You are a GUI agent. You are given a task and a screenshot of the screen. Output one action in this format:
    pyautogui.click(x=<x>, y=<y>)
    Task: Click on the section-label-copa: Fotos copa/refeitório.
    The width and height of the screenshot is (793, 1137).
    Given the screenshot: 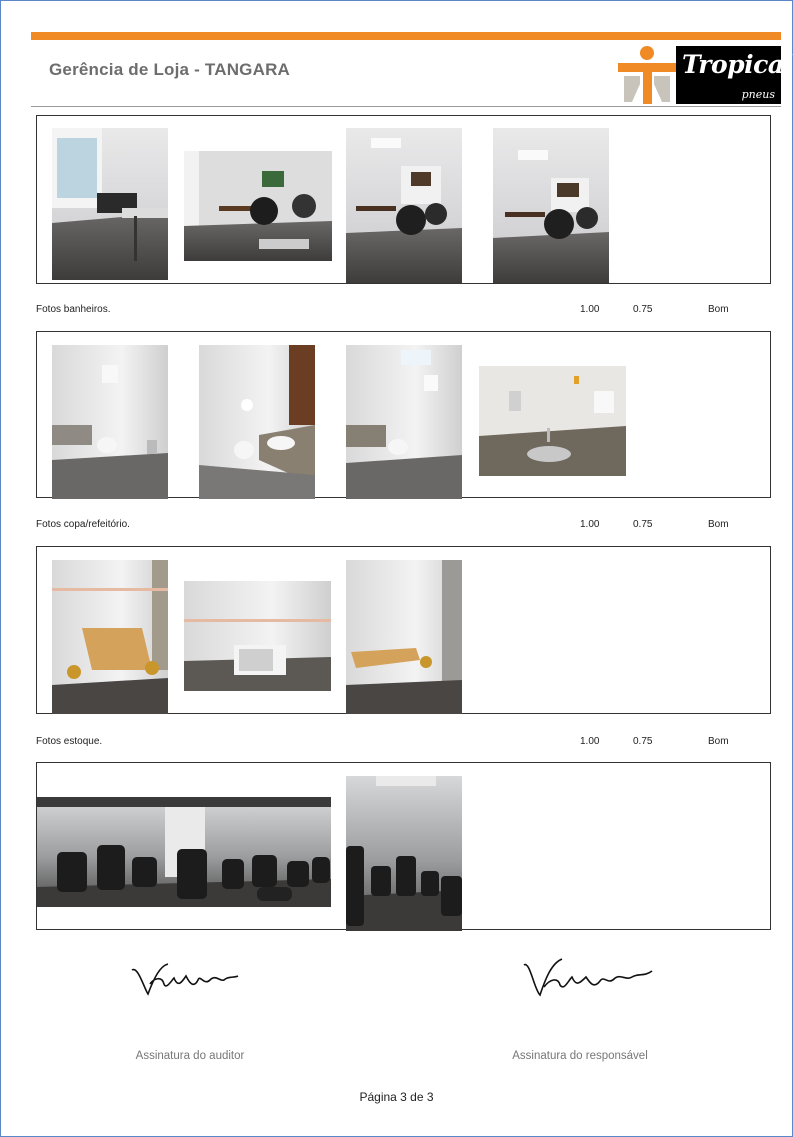 What is the action you would take?
    pyautogui.click(x=83, y=524)
    